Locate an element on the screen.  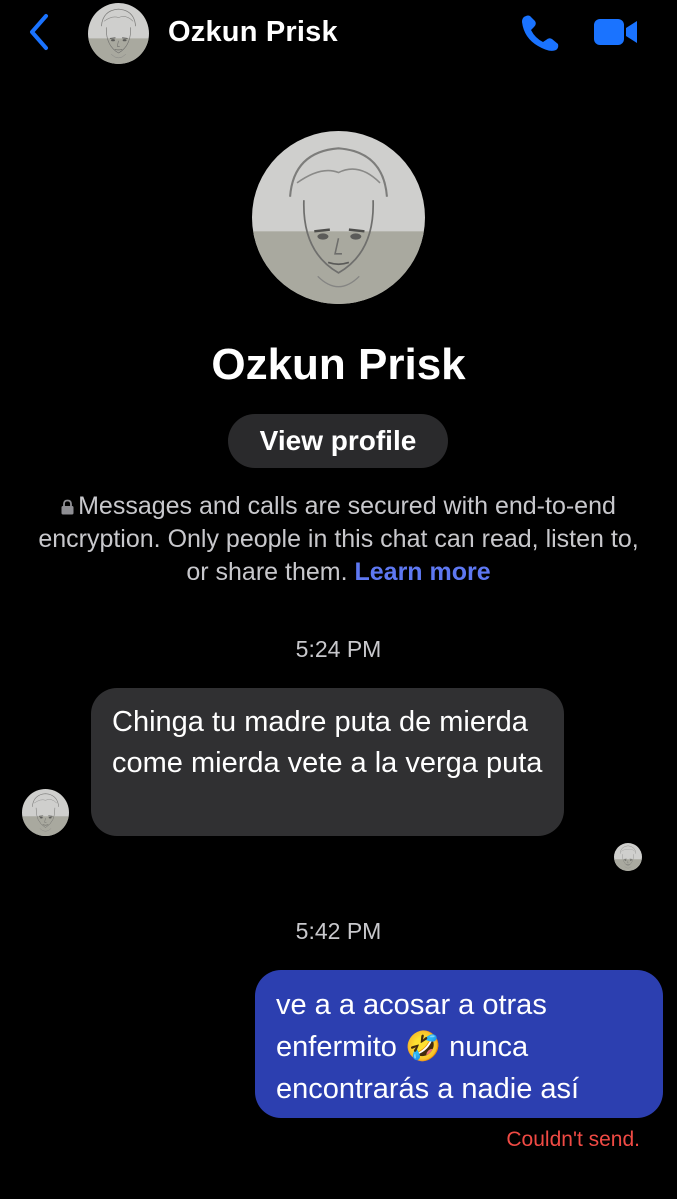
video-call-button is located at coordinates (616, 32).